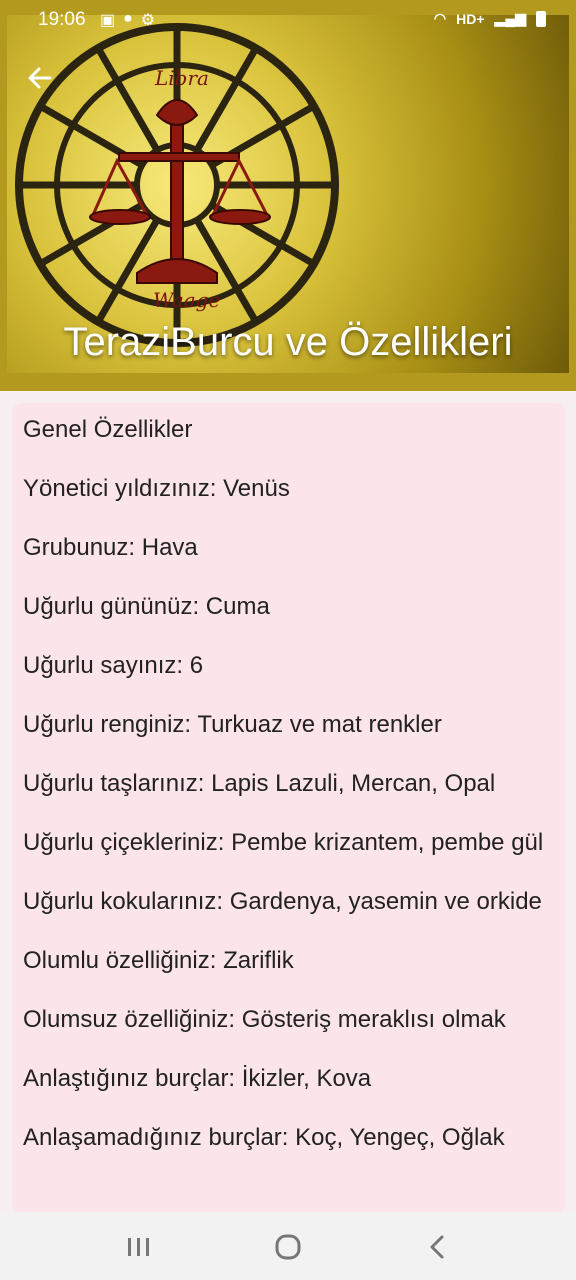 The image size is (576, 1280). I want to click on home-circle-icon, so click(288, 1247).